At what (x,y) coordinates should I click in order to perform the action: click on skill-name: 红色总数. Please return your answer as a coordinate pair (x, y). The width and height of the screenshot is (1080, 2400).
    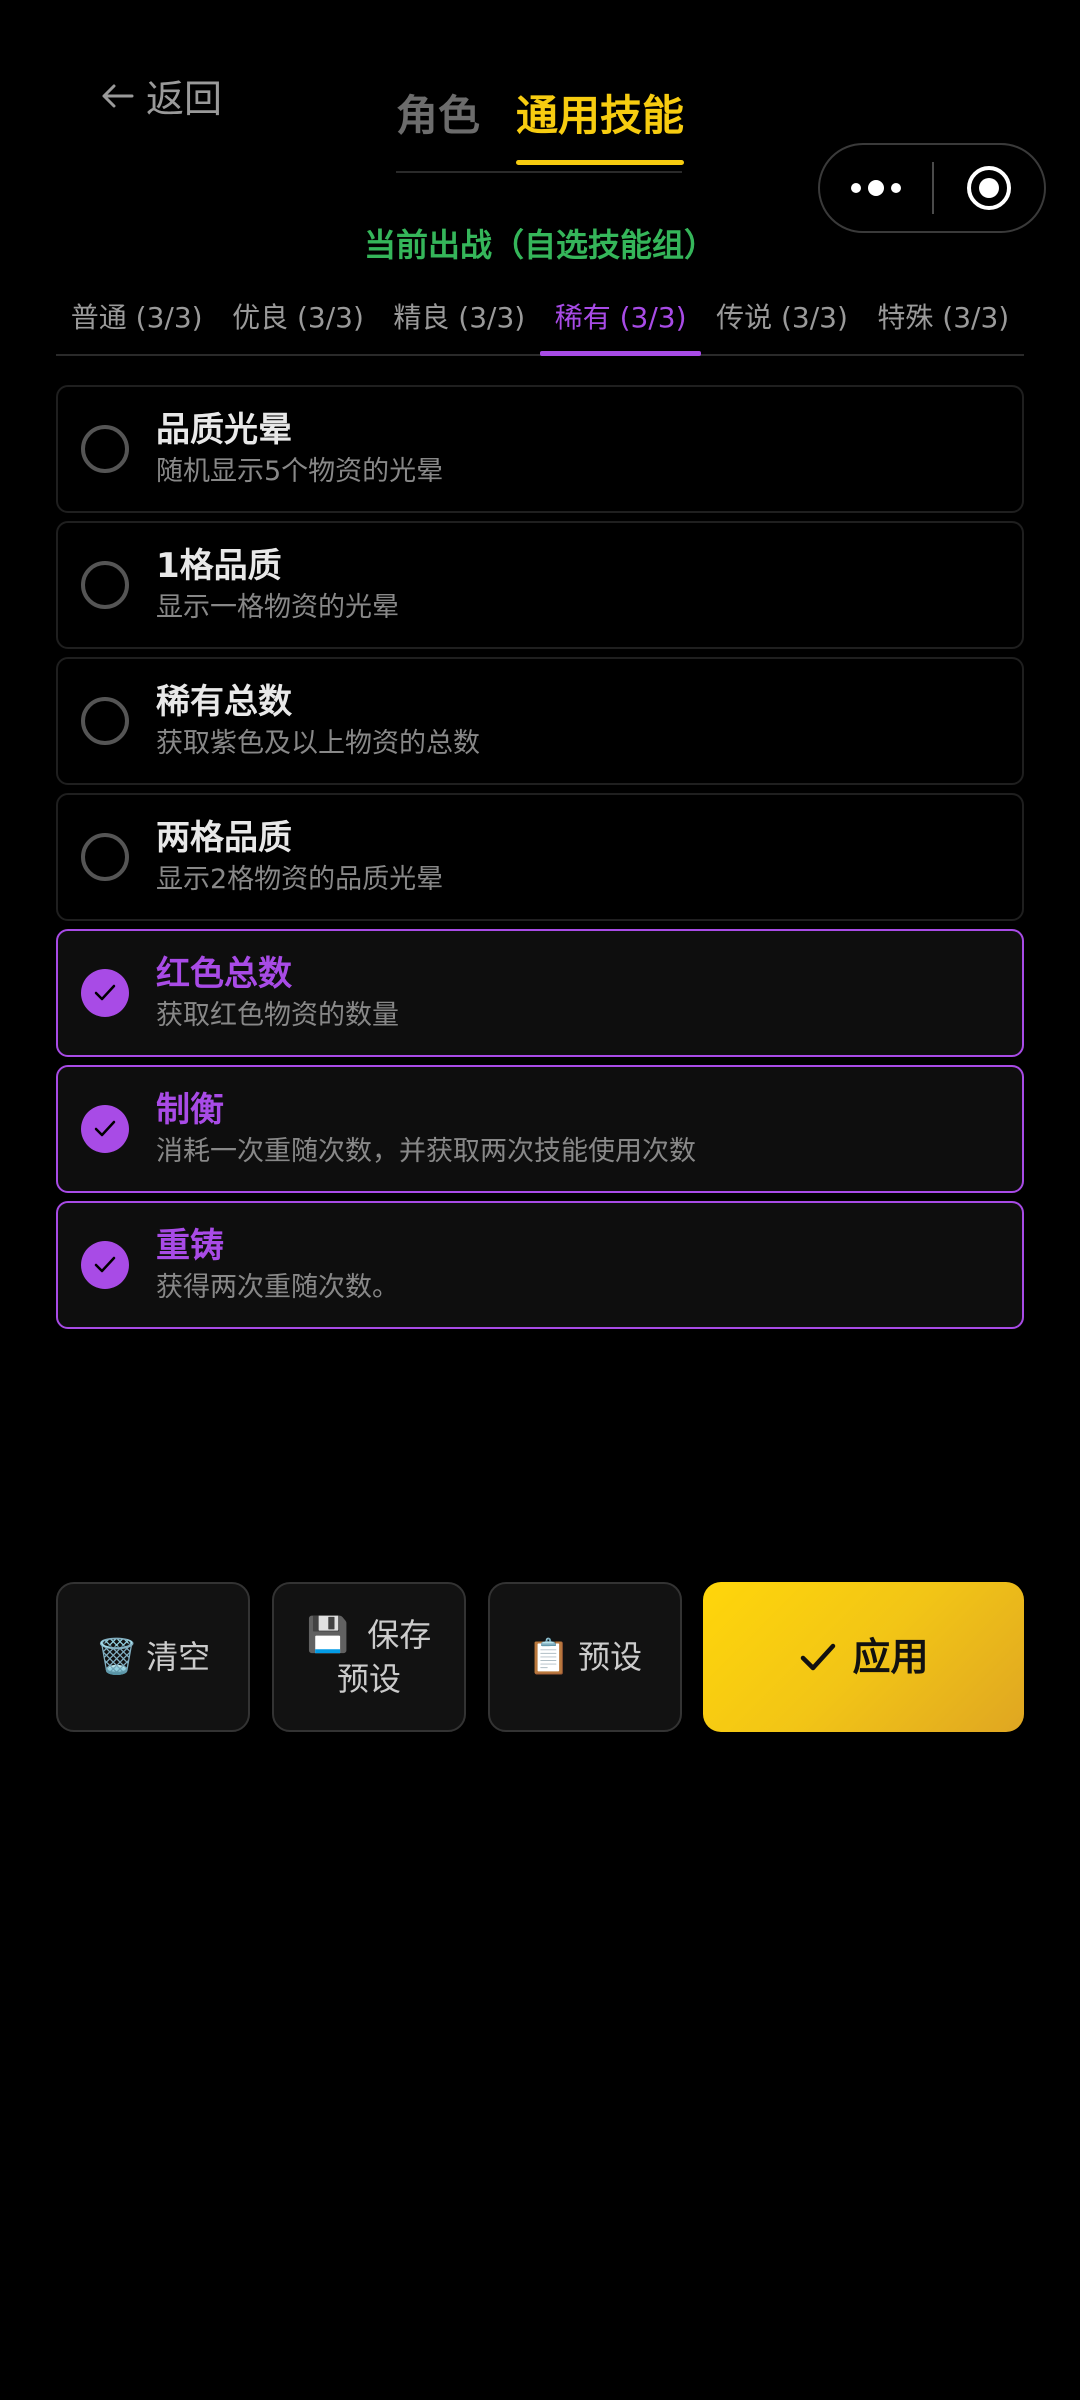
    Looking at the image, I should click on (224, 974).